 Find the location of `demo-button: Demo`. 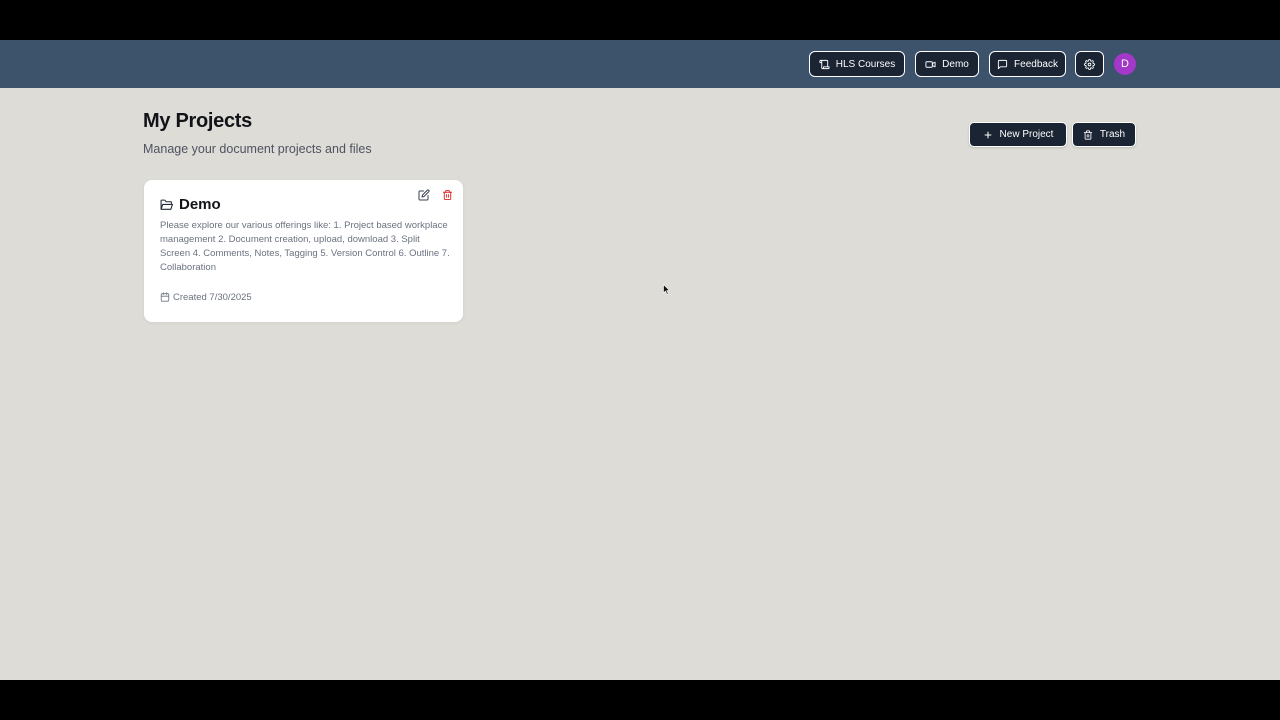

demo-button: Demo is located at coordinates (947, 64).